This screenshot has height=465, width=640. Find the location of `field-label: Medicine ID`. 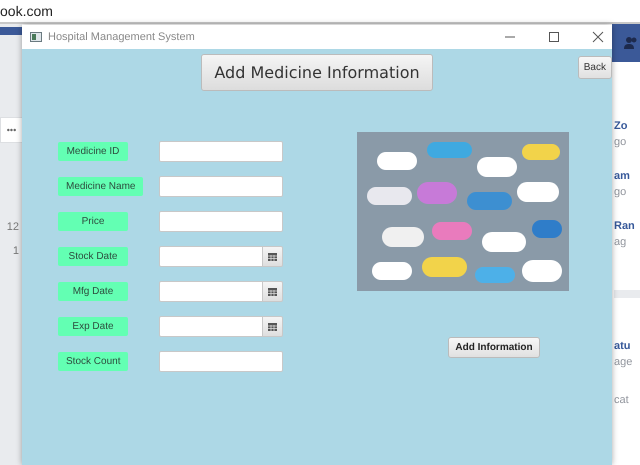

field-label: Medicine ID is located at coordinates (93, 151).